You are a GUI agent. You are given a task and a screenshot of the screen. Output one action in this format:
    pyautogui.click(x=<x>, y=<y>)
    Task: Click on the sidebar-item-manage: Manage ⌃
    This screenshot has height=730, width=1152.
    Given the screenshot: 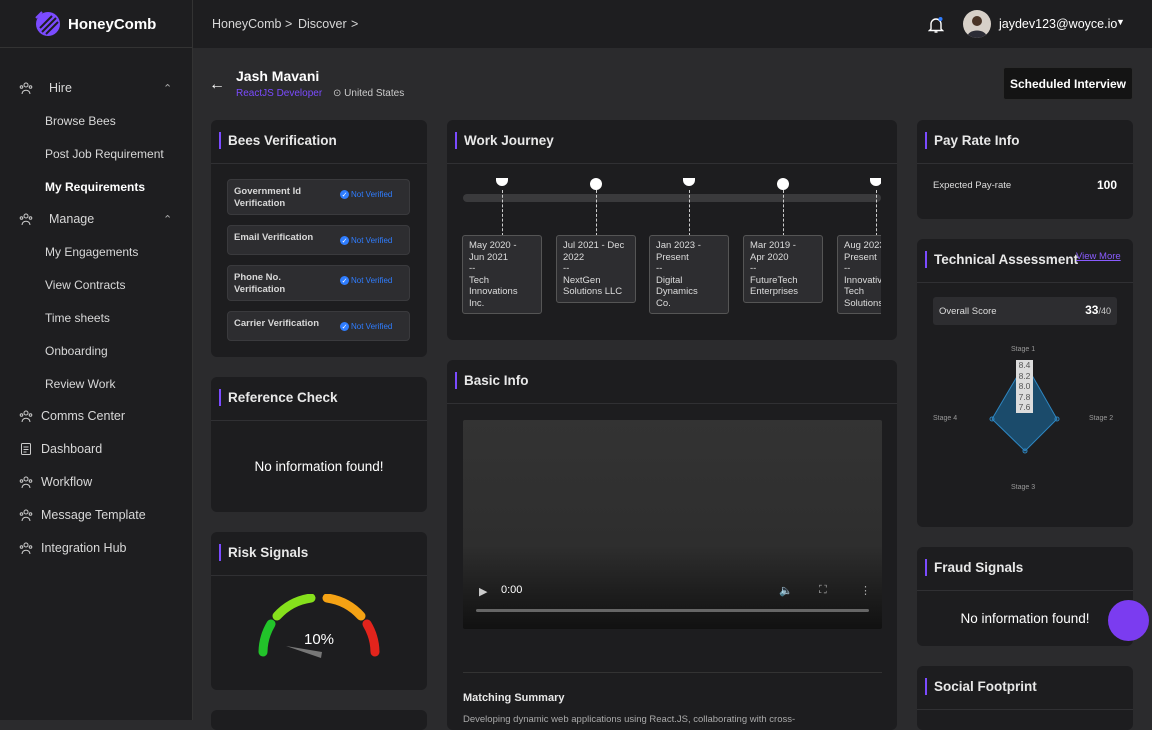 What is the action you would take?
    pyautogui.click(x=96, y=219)
    